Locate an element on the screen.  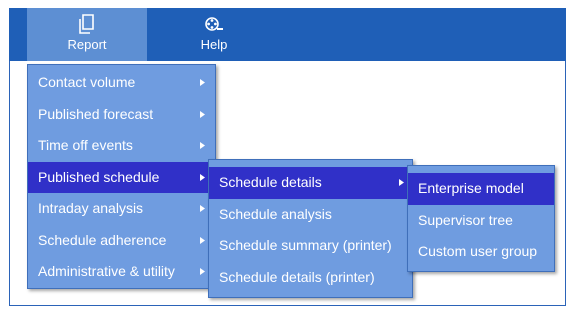
menu-item-label: Time off events is located at coordinates (85, 145).